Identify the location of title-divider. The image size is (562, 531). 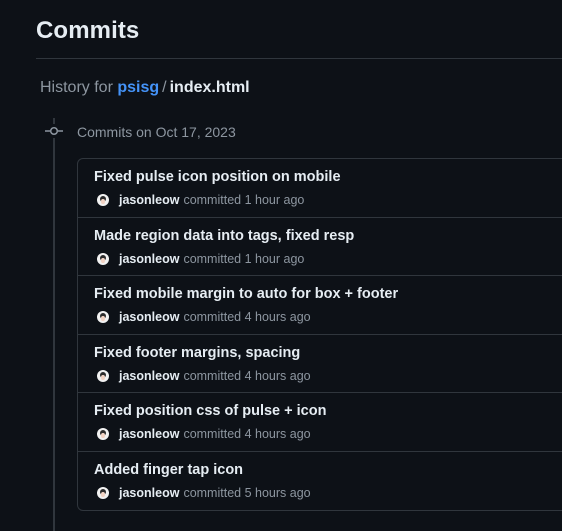
(299, 58).